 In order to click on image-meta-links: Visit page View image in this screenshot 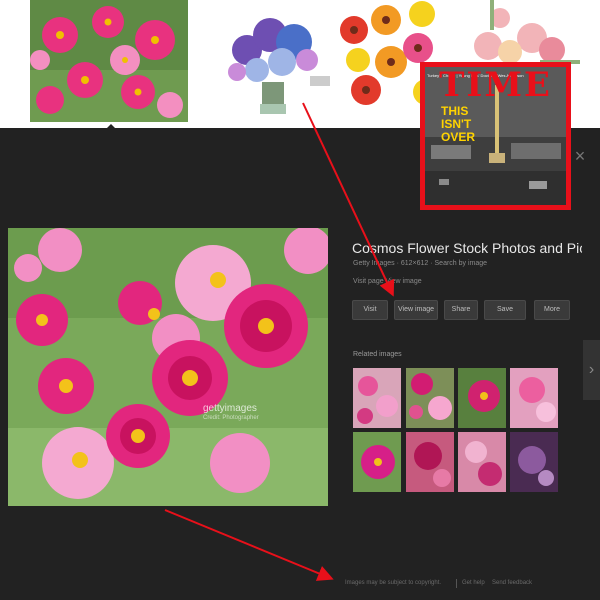, I will do `click(387, 281)`.